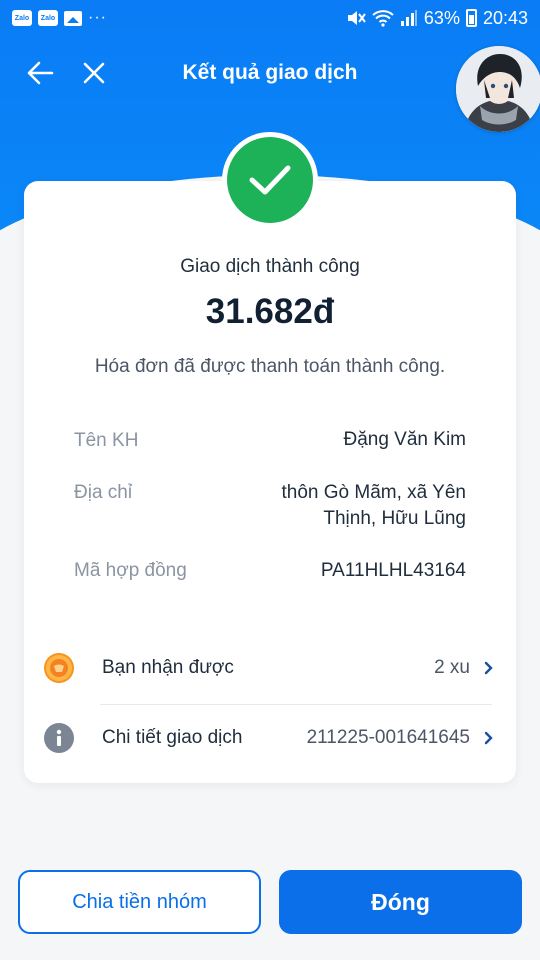  Describe the element at coordinates (270, 266) in the screenshot. I see `transaction-status: Giao dịch thành công` at that location.